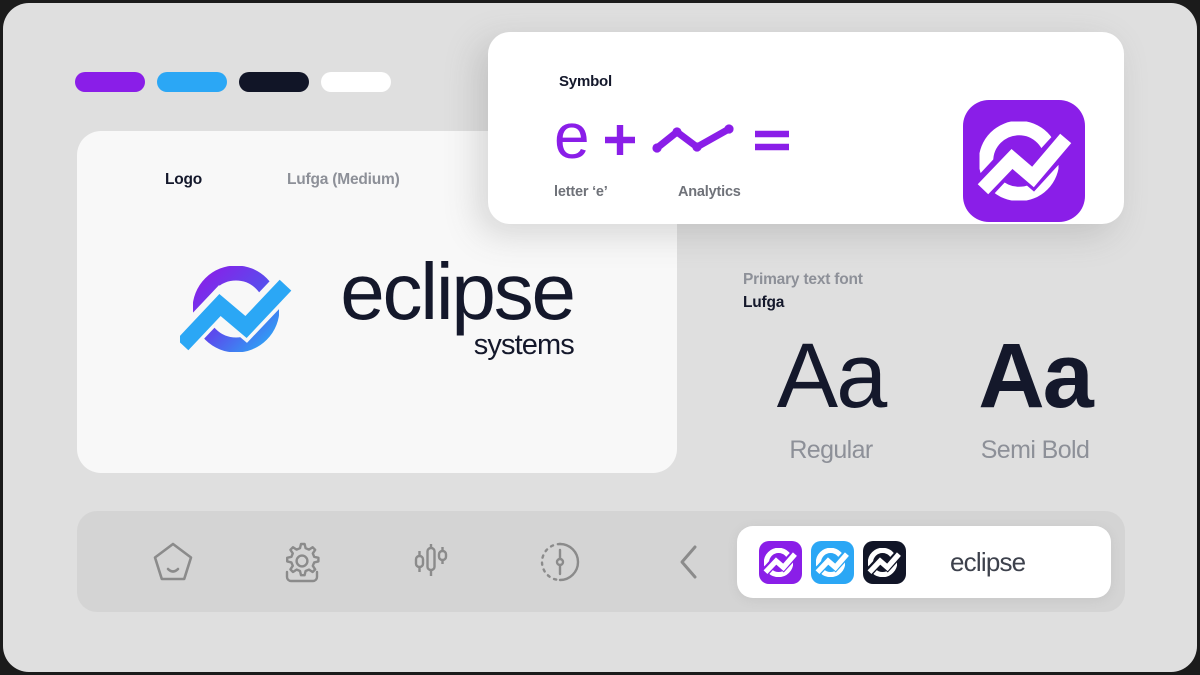 This screenshot has width=1200, height=675. What do you see at coordinates (692, 138) in the screenshot?
I see `analytics-line-icon` at bounding box center [692, 138].